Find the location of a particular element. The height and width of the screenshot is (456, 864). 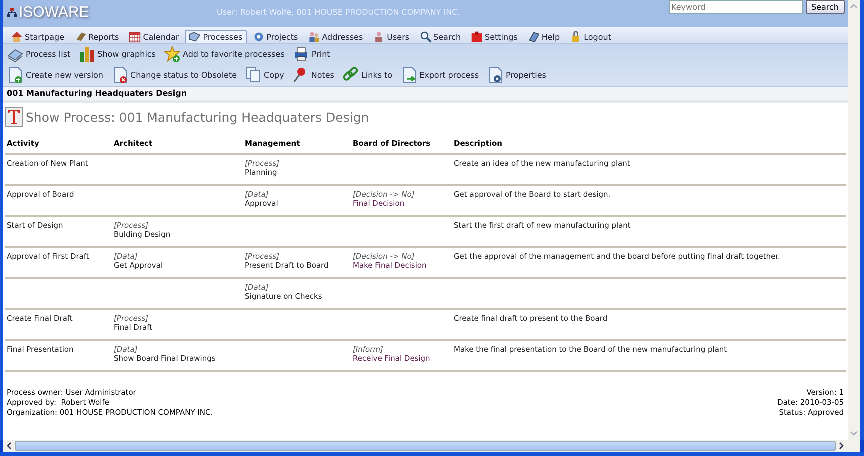

nav-tab: Calendar is located at coordinates (154, 36).